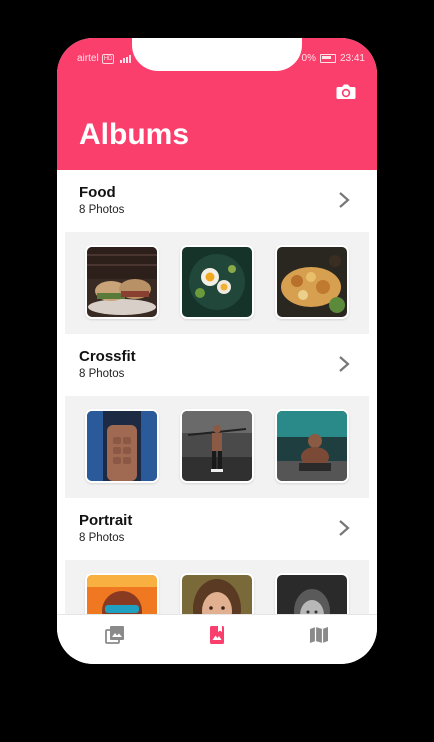  I want to click on network-badge: HD, so click(108, 58).